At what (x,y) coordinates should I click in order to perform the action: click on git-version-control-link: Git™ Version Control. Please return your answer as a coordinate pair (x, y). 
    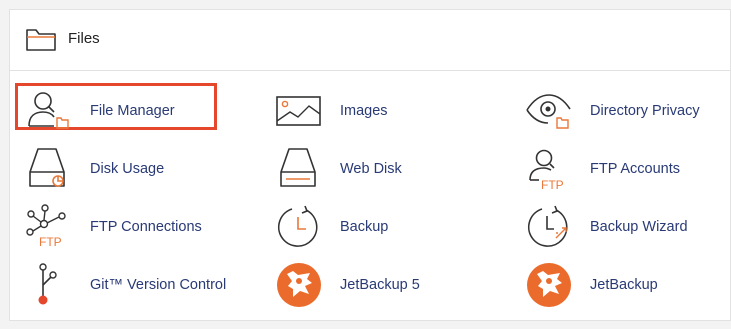
    Looking at the image, I should click on (126, 285).